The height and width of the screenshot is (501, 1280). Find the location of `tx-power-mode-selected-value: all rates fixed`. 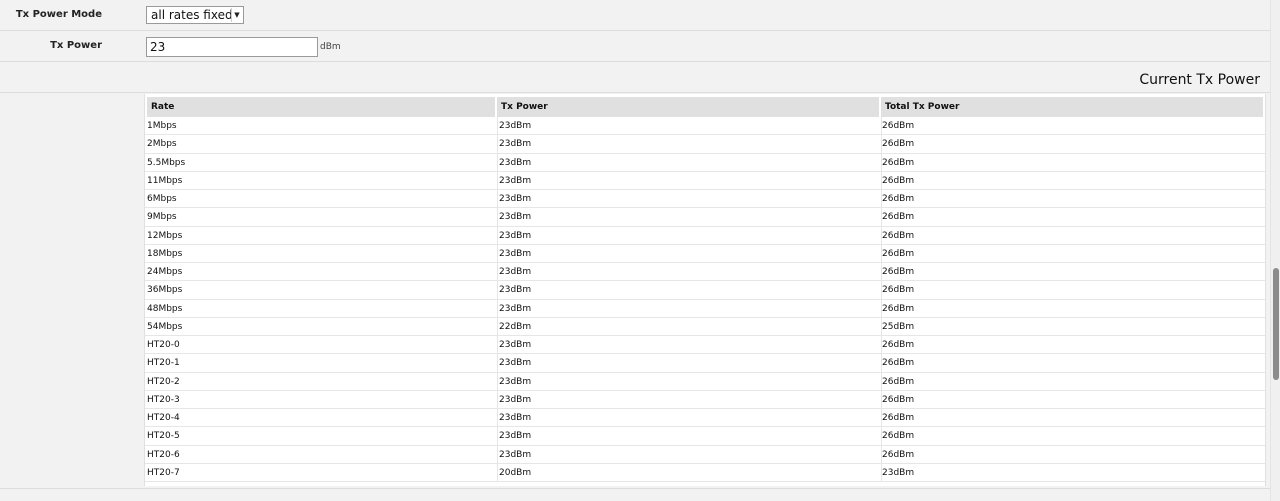

tx-power-mode-selected-value: all rates fixed is located at coordinates (192, 15).